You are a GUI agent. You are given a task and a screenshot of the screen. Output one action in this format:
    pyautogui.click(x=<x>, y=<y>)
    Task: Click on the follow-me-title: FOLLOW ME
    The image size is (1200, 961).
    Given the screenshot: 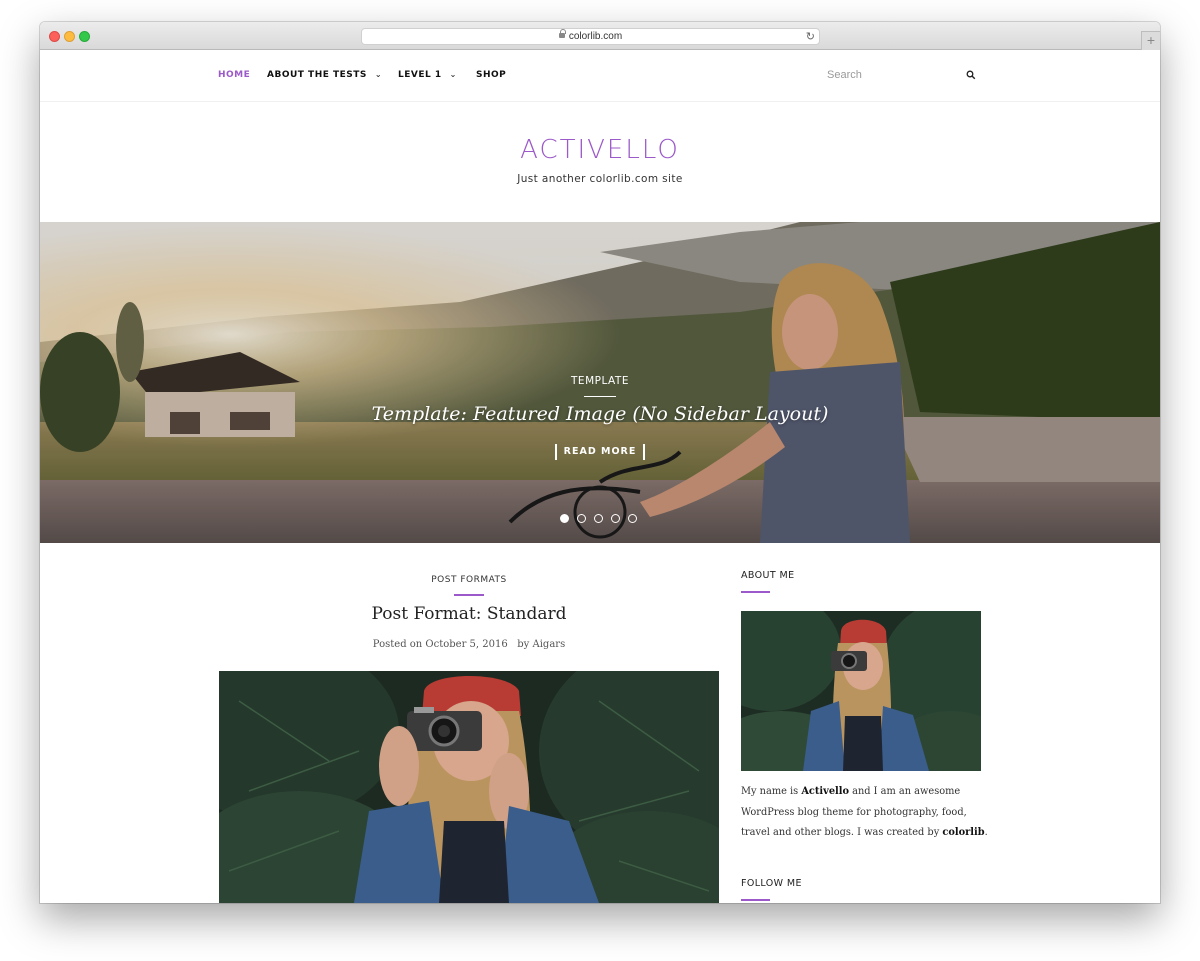 What is the action you would take?
    pyautogui.click(x=771, y=883)
    